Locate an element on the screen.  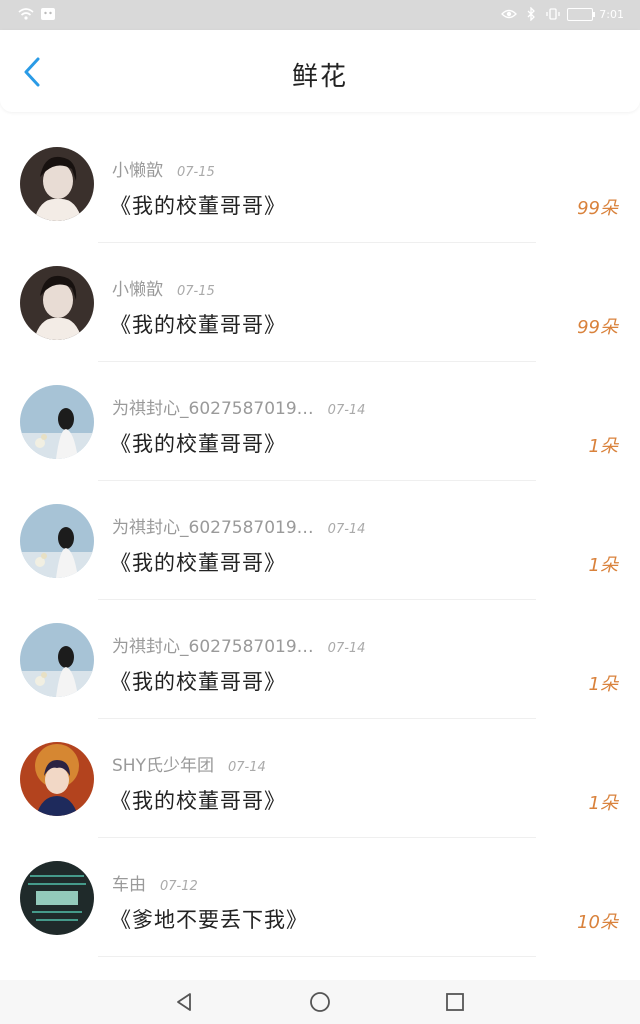
user-name: 车由 is located at coordinates (129, 885).